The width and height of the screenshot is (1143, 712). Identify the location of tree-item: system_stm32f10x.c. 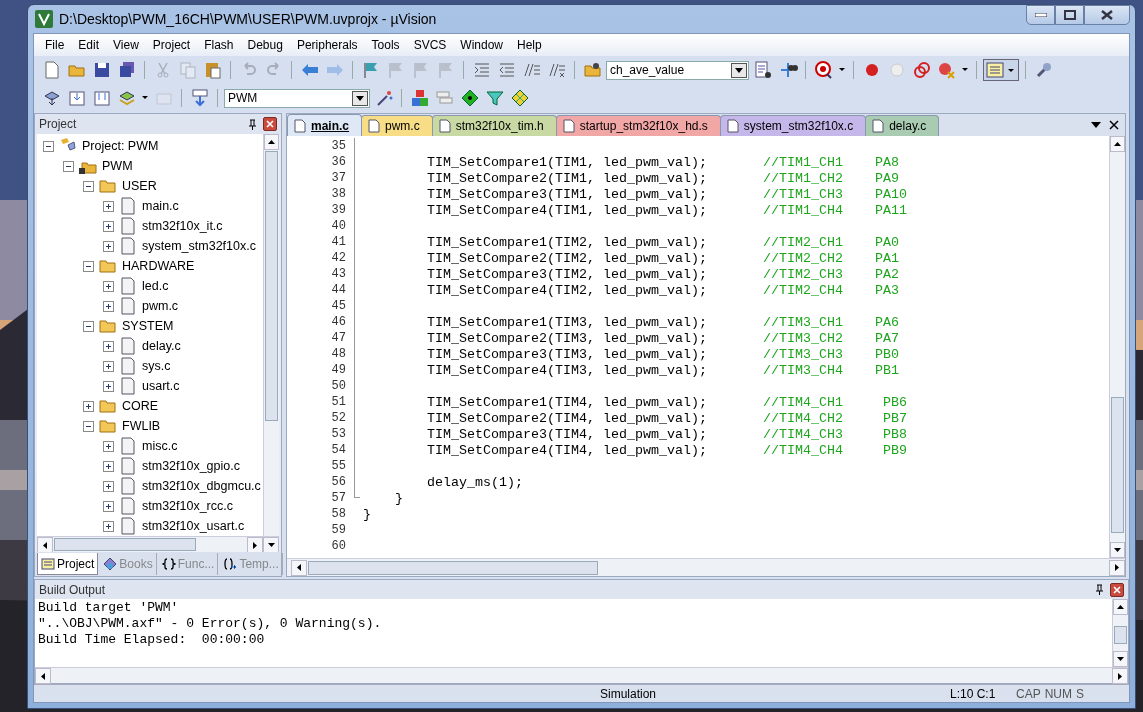
(199, 246).